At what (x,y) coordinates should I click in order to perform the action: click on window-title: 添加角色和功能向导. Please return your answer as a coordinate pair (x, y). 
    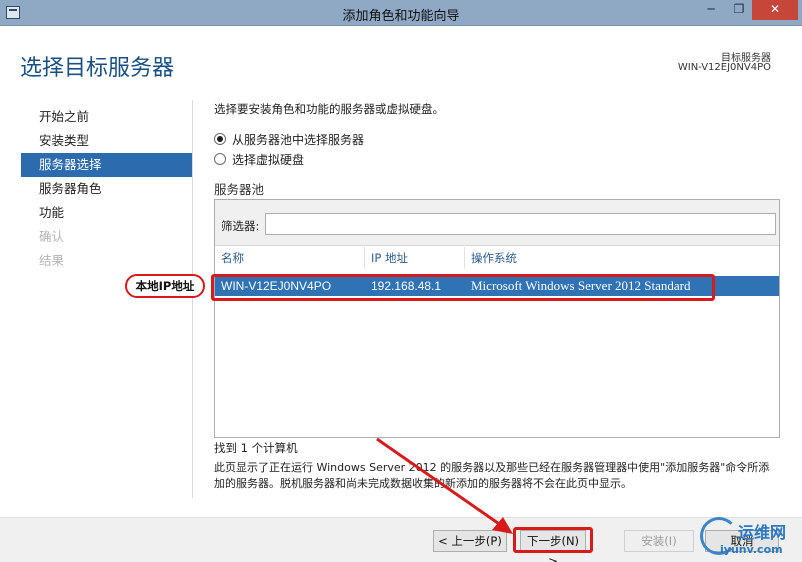
    Looking at the image, I should click on (401, 16).